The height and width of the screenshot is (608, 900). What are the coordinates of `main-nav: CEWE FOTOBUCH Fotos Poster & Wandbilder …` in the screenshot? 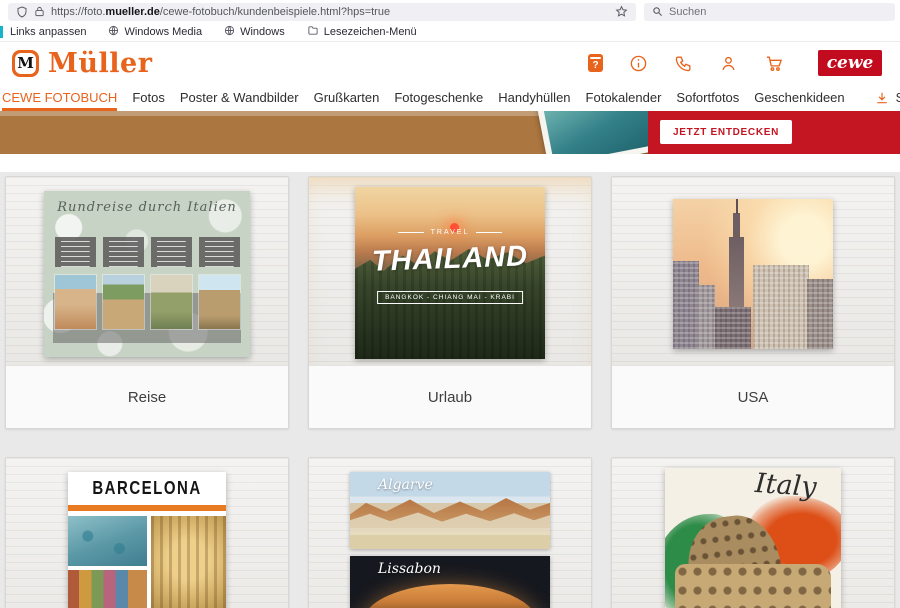 It's located at (450, 97).